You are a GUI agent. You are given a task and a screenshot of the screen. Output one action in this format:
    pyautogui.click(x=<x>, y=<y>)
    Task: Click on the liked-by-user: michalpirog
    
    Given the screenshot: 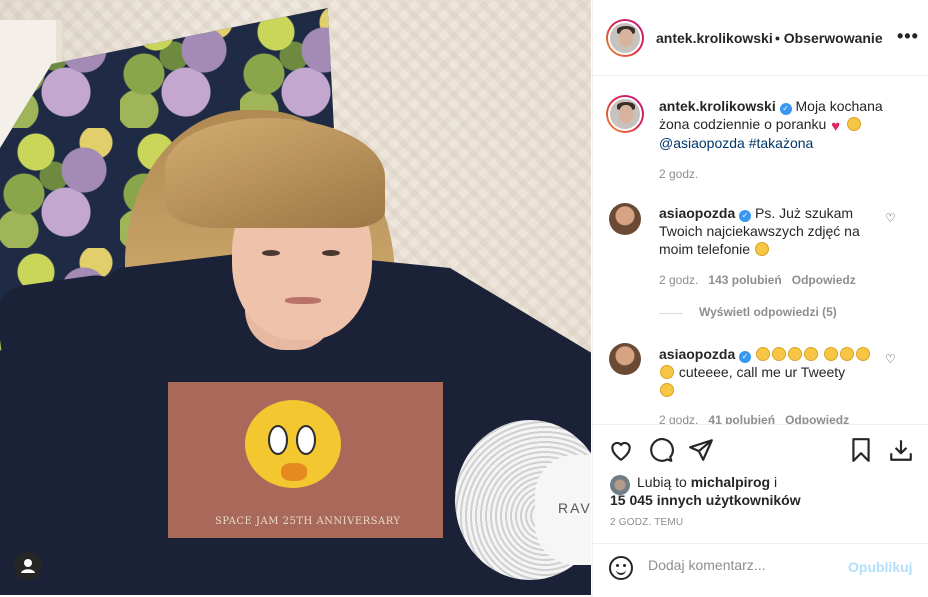 What is the action you would take?
    pyautogui.click(x=730, y=482)
    